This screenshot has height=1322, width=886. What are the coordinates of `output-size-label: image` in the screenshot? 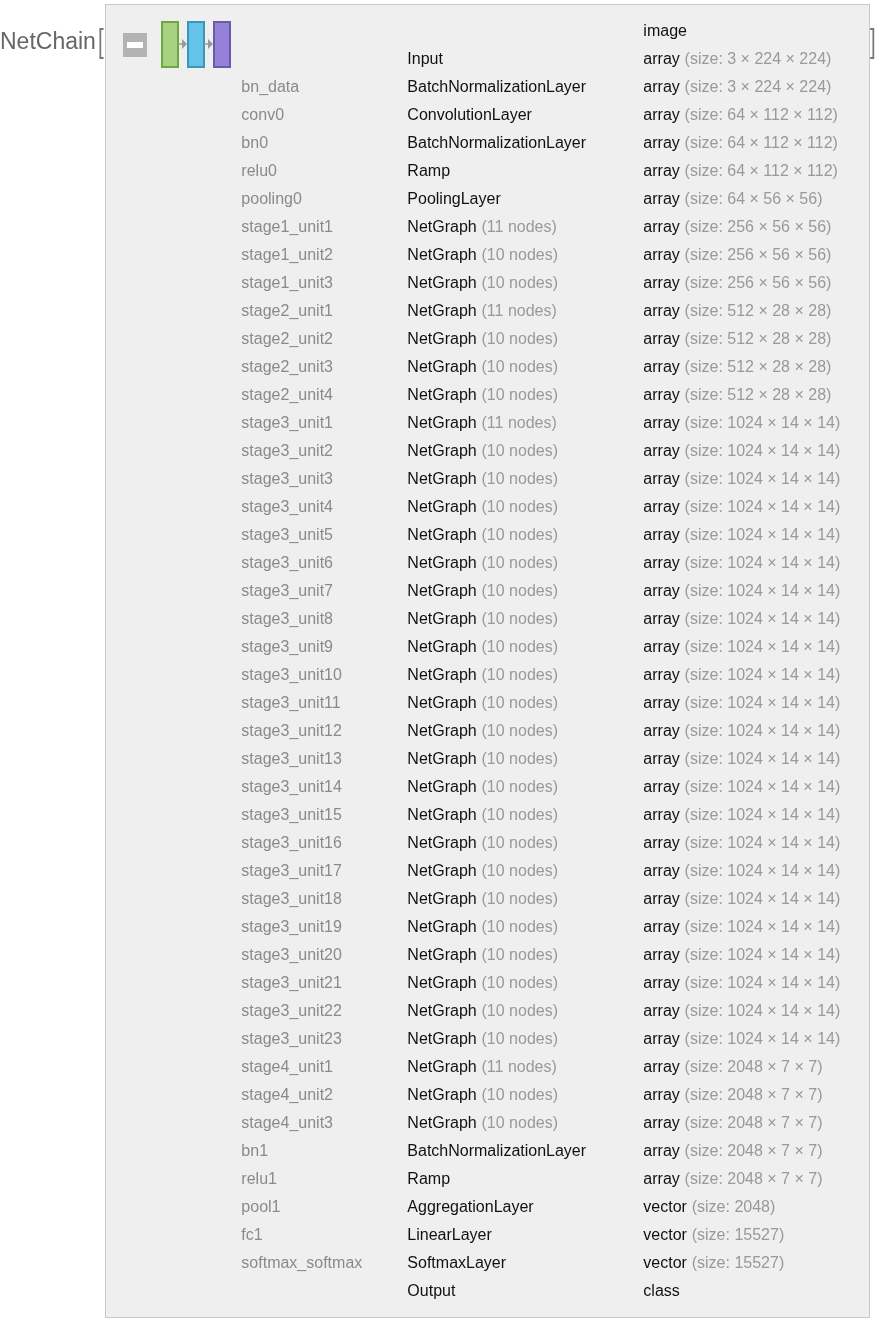 It's located at (665, 31).